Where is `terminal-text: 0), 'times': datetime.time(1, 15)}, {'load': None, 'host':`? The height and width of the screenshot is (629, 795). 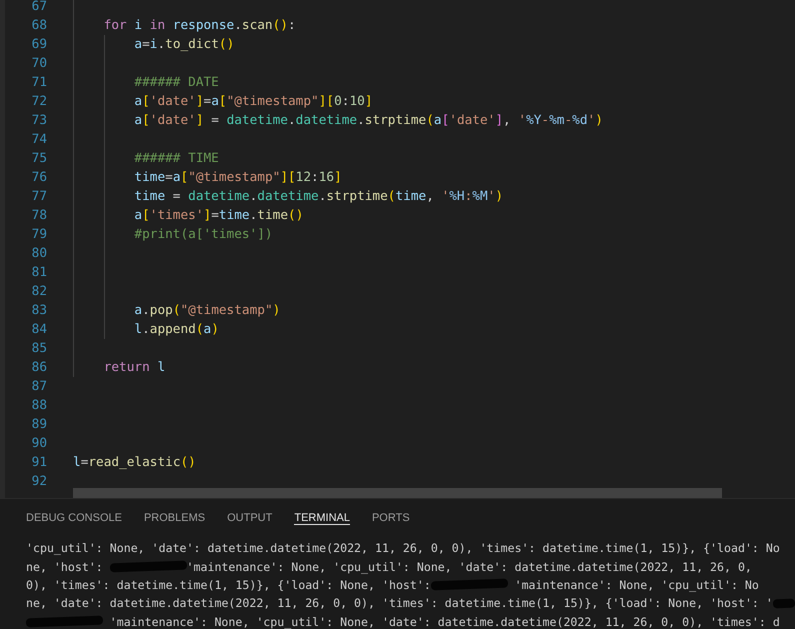
terminal-text: 0), 'times': datetime.time(1, 15)}, {'load': None, 'host': is located at coordinates (228, 585).